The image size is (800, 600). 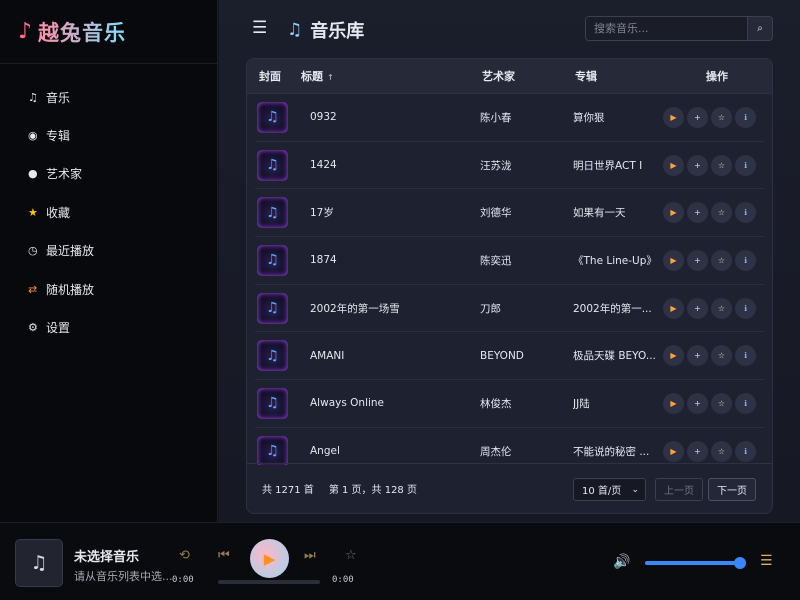 What do you see at coordinates (609, 489) in the screenshot?
I see `page-size-select: 10 首/页 ⌄` at bounding box center [609, 489].